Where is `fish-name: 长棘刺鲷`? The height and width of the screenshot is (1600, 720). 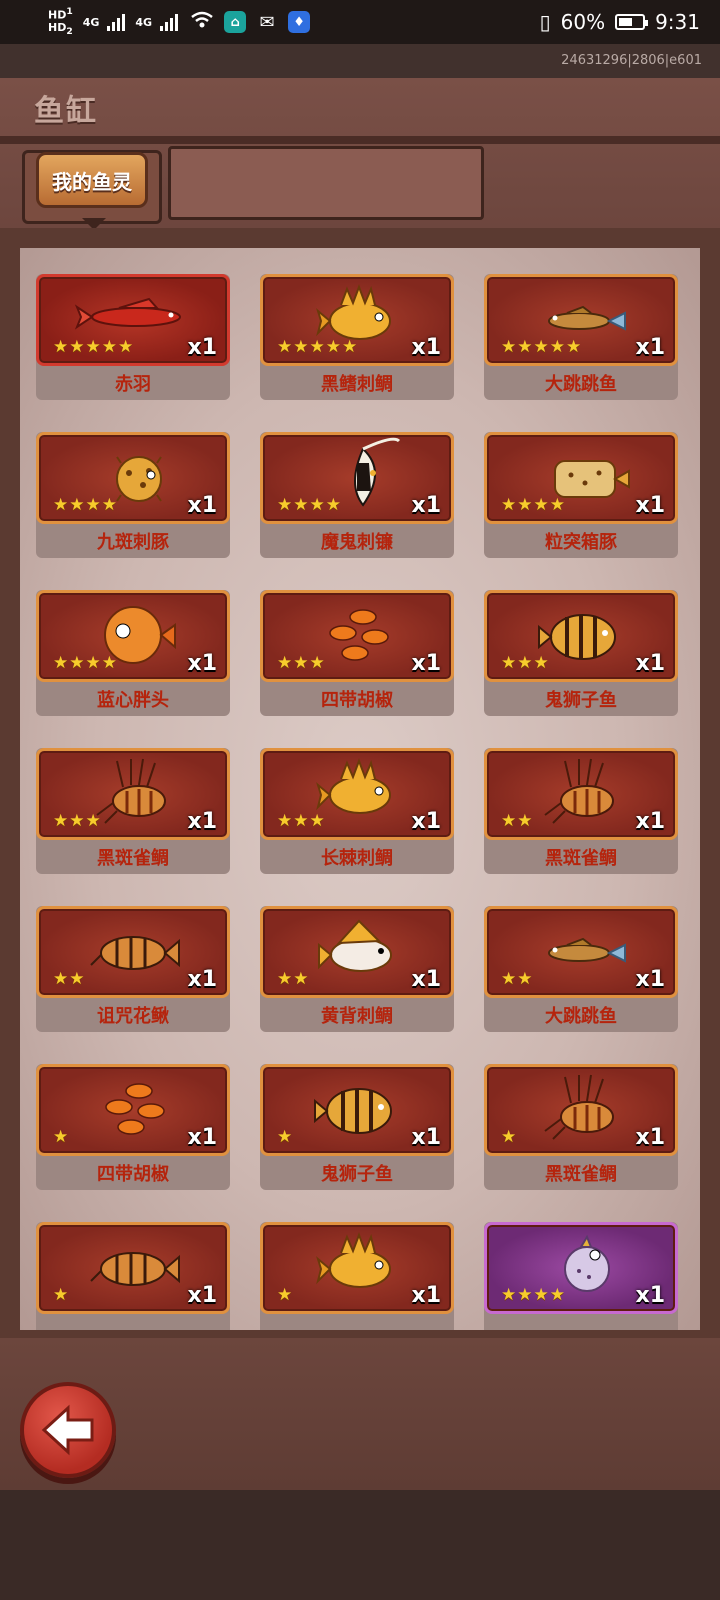
fish-name: 长棘刺鲷 is located at coordinates (357, 858).